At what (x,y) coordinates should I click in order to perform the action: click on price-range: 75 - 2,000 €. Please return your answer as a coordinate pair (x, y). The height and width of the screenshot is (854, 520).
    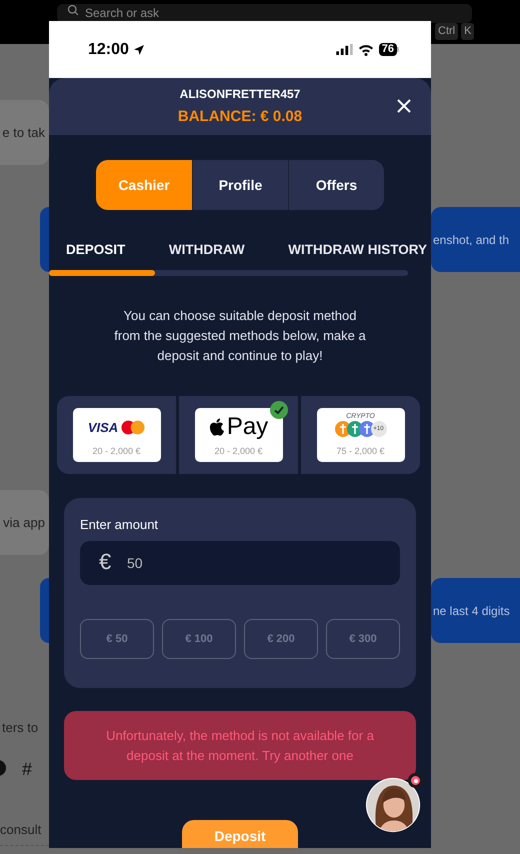
    Looking at the image, I should click on (360, 451).